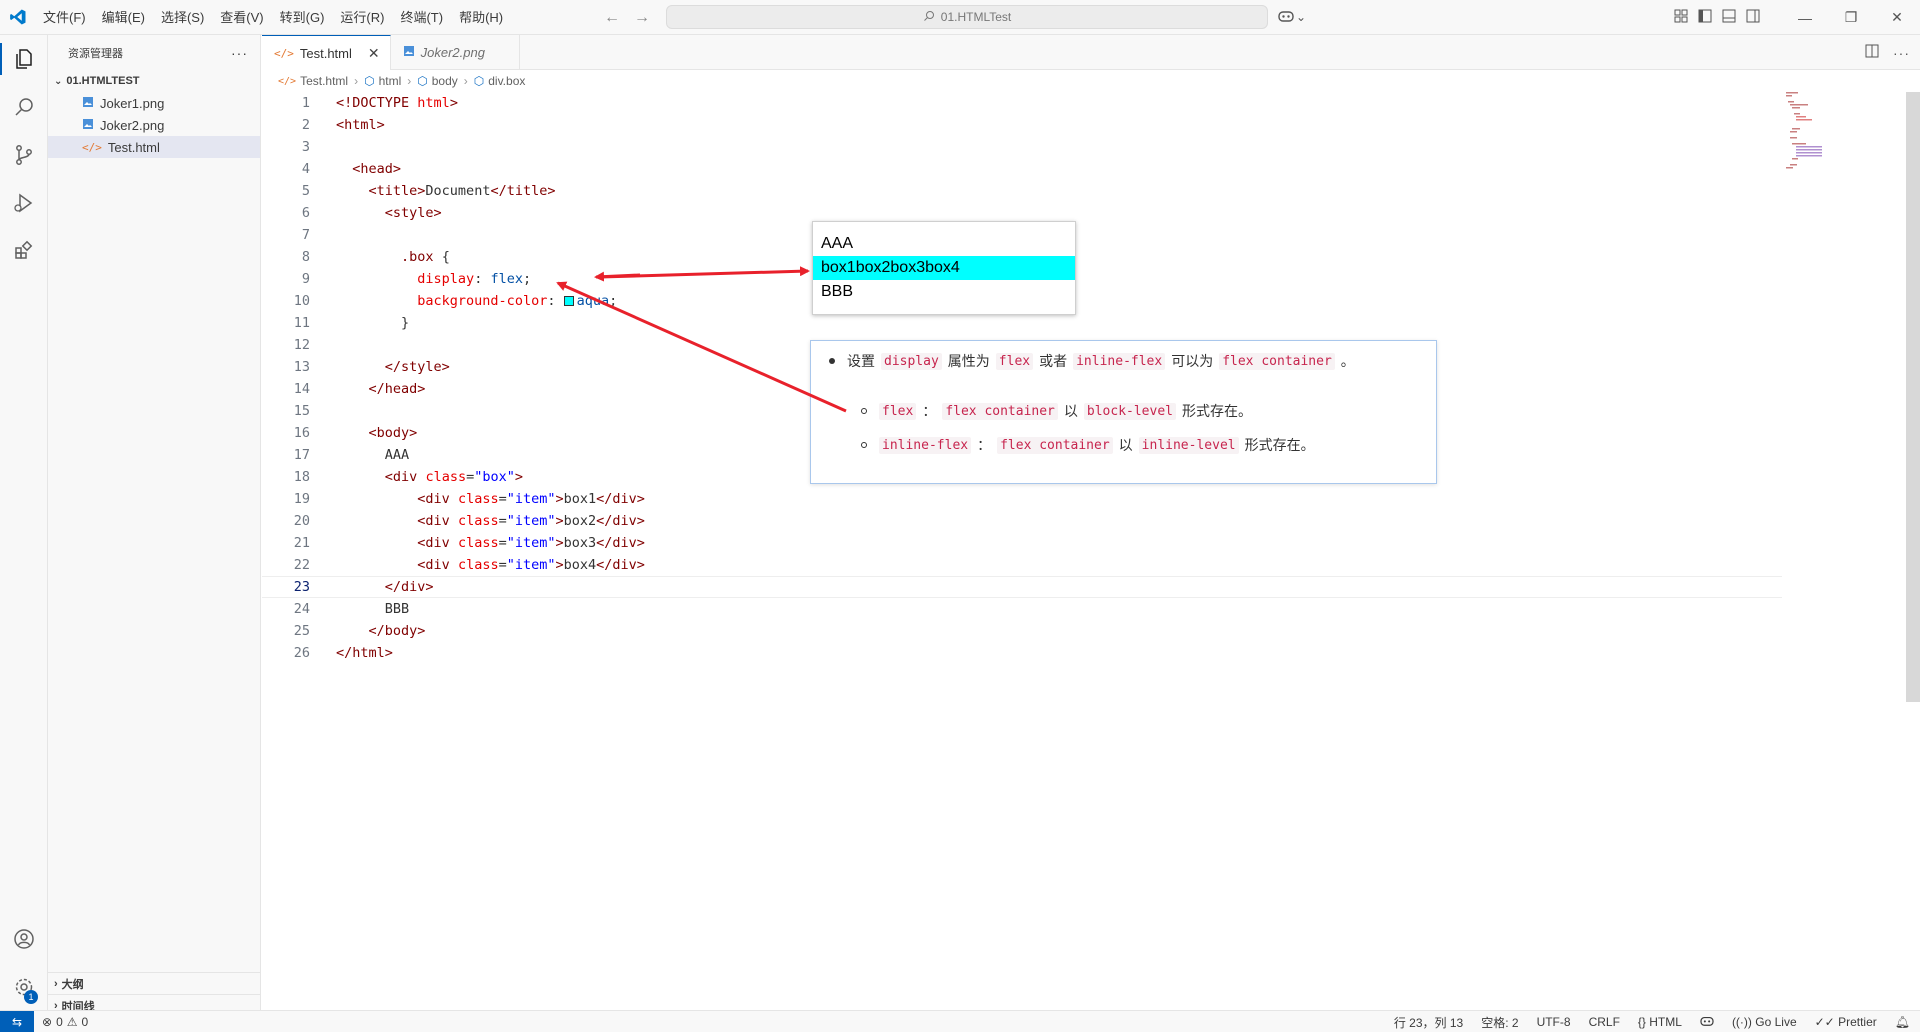 The height and width of the screenshot is (1032, 1920). What do you see at coordinates (17, 1021) in the screenshot?
I see `remote-icon: ⇆` at bounding box center [17, 1021].